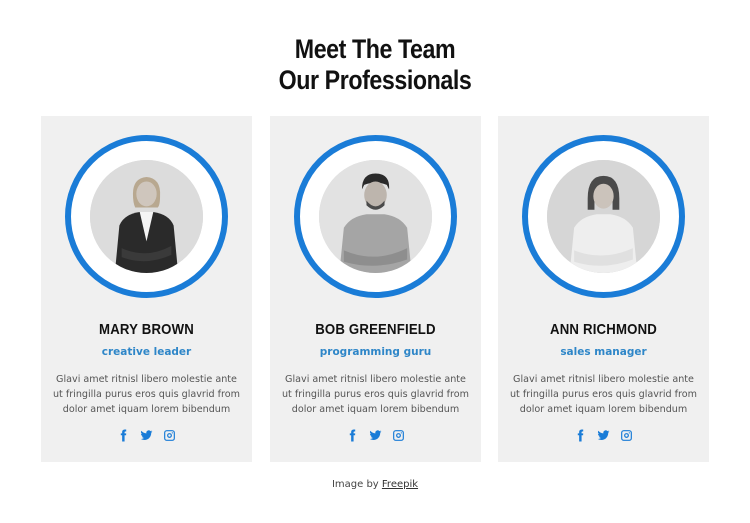 The width and height of the screenshot is (750, 523). Describe the element at coordinates (400, 484) in the screenshot. I see `freepik-link: Freepik` at that location.